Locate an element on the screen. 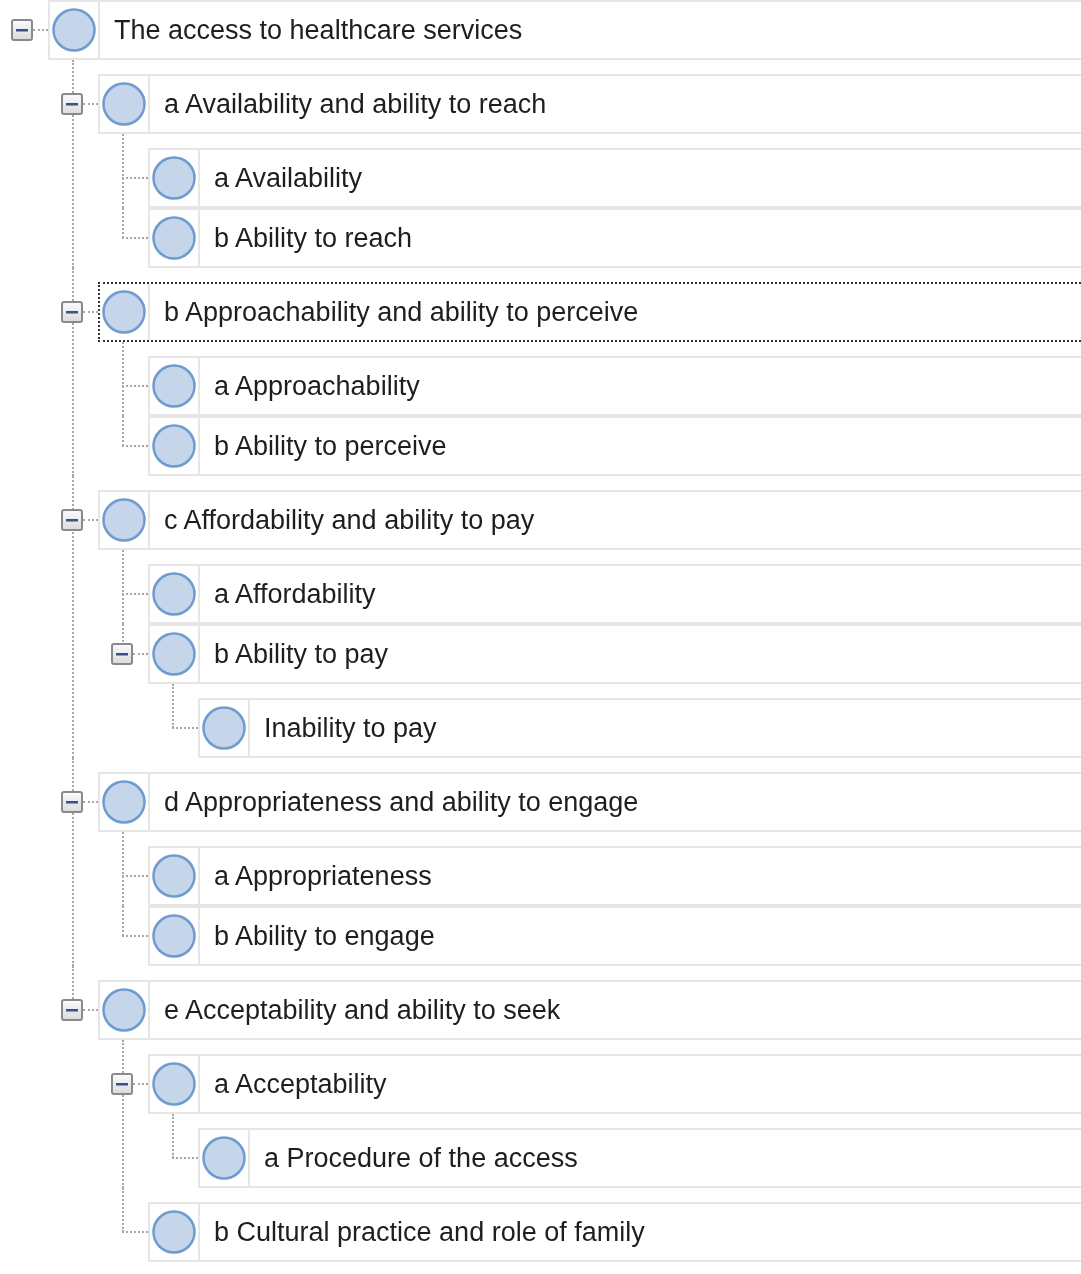 Image resolution: width=1081 pixels, height=1274 pixels. tree-node: b Ability to pay is located at coordinates (614, 654).